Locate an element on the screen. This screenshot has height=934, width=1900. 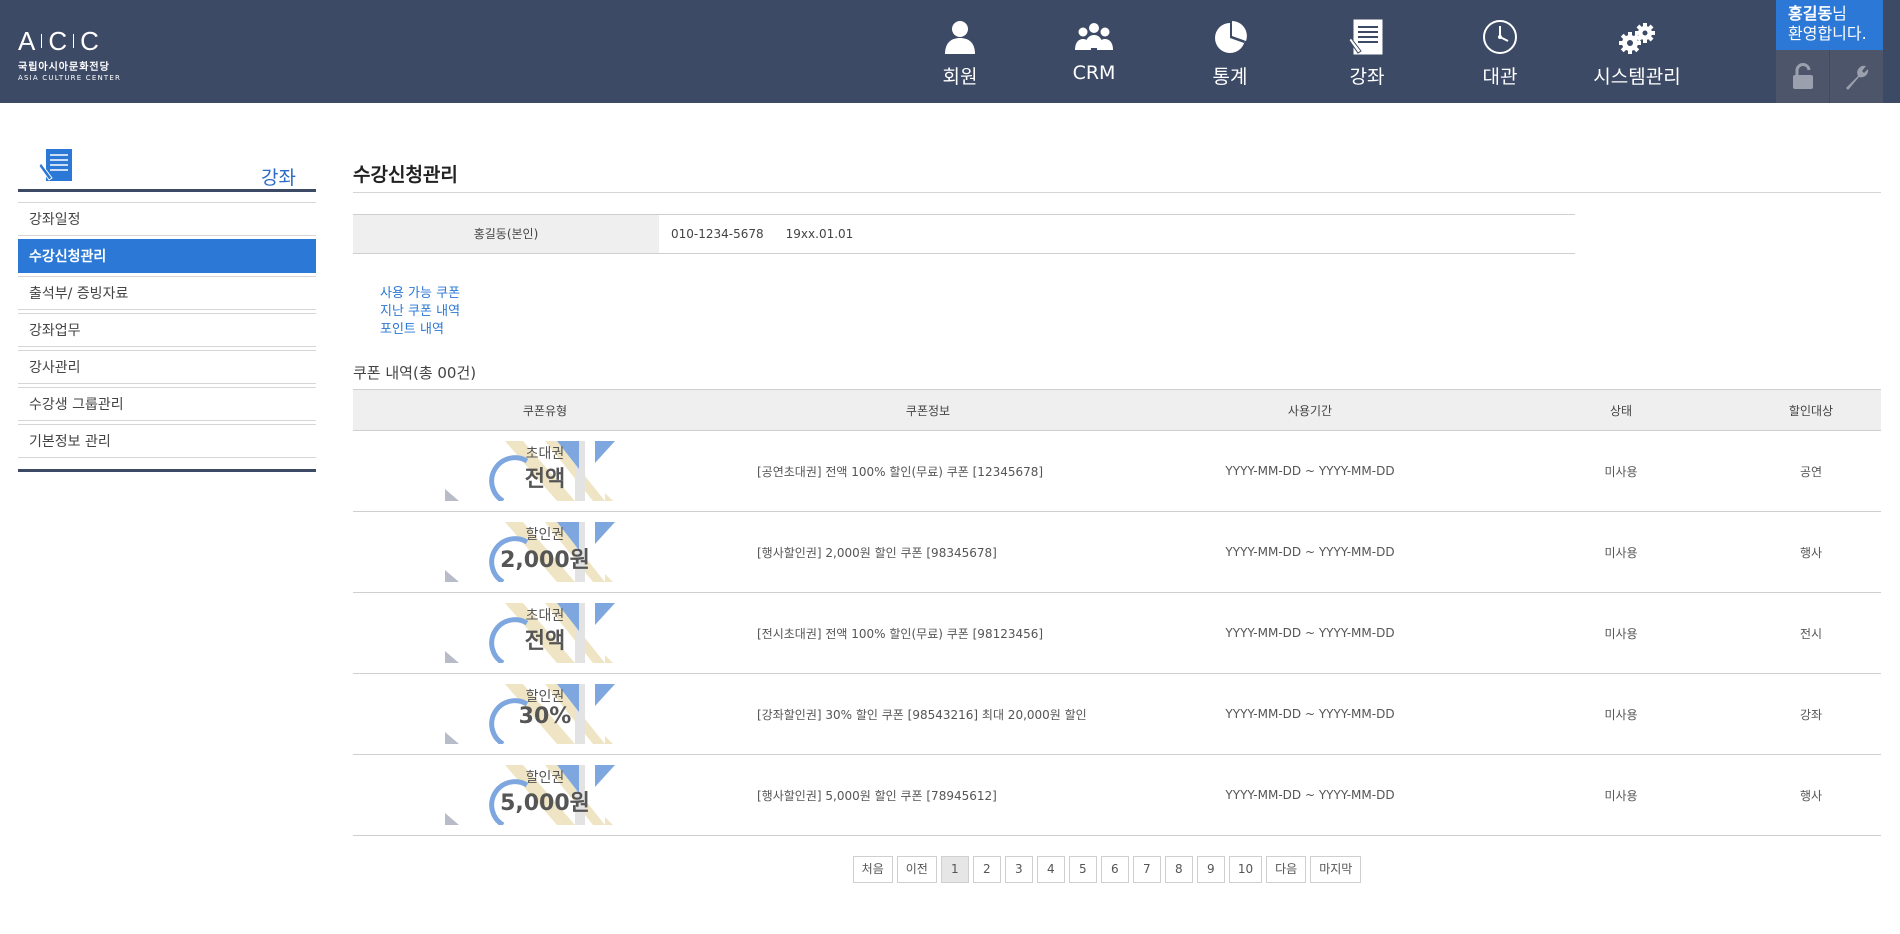
user-greeting: 홍길동님 환영합니다. is located at coordinates (1829, 25).